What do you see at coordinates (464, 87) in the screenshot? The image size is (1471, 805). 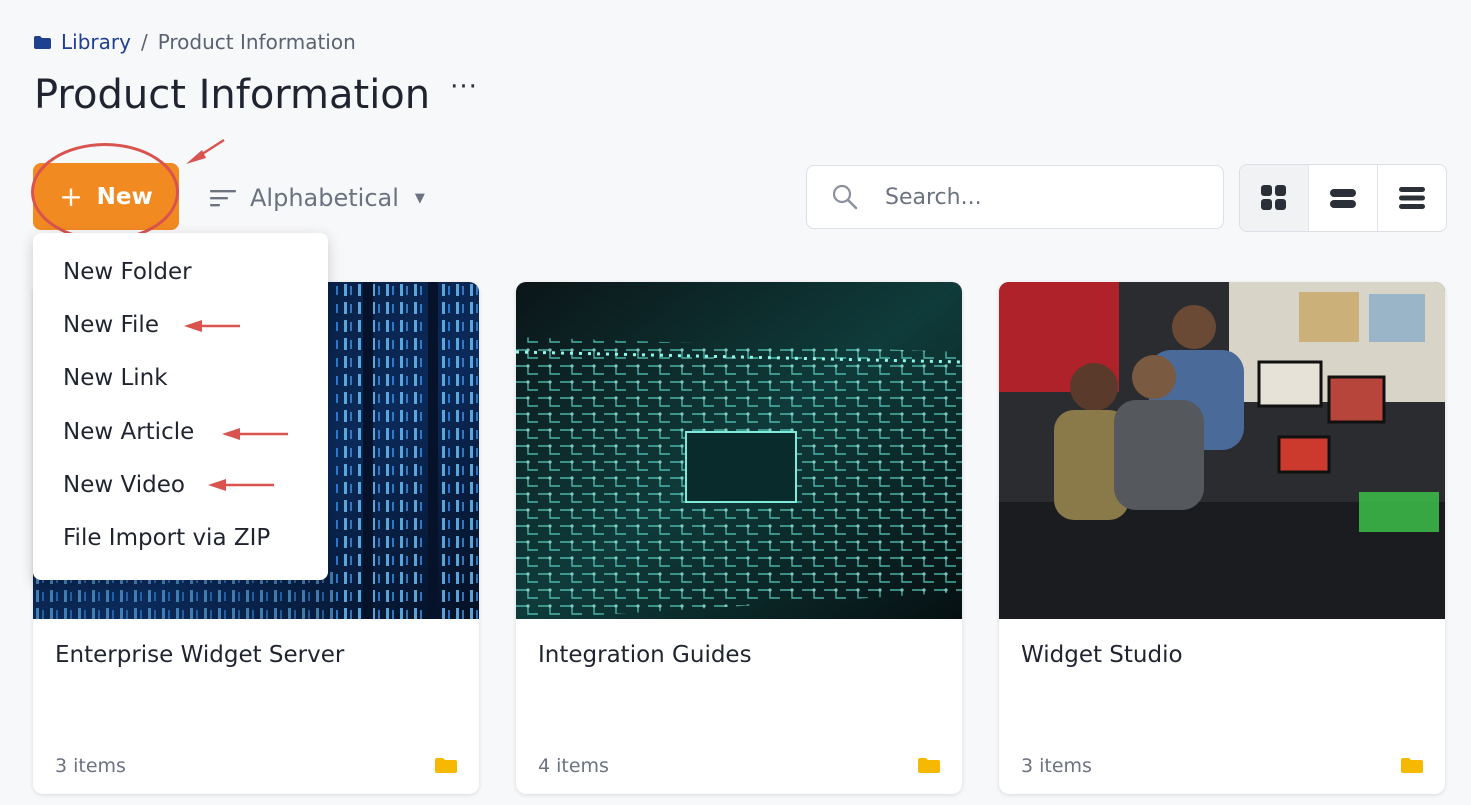 I see `more-options-icon: ···` at bounding box center [464, 87].